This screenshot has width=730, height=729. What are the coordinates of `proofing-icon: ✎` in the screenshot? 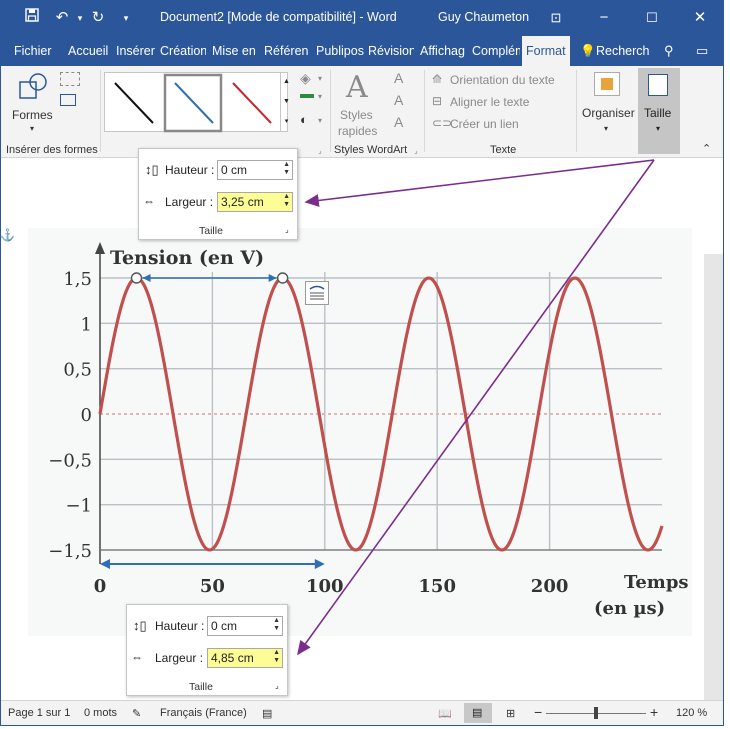 It's located at (136, 713).